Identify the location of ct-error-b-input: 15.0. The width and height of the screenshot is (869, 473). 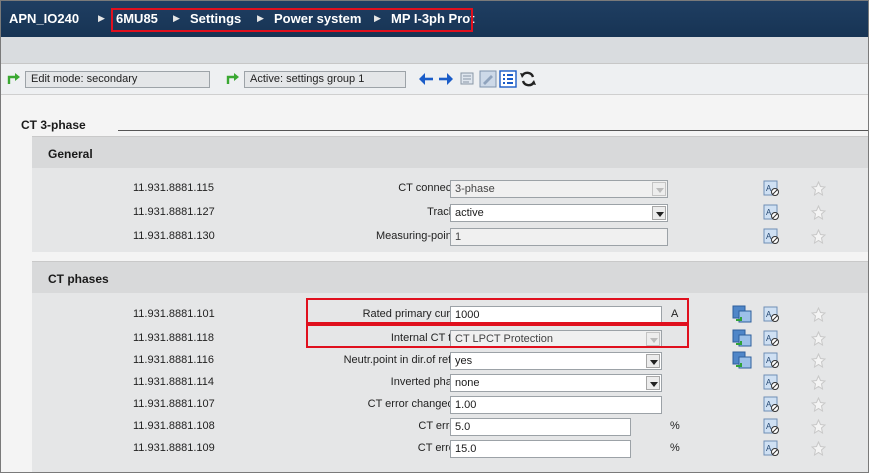
(540, 449).